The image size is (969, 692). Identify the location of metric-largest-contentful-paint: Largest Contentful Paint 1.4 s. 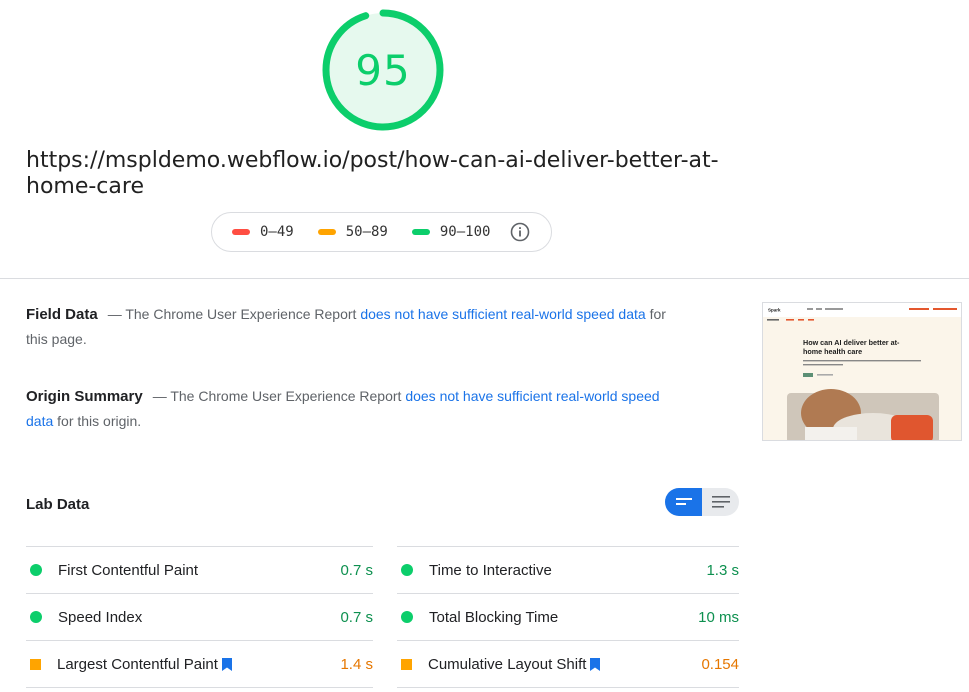
(199, 663).